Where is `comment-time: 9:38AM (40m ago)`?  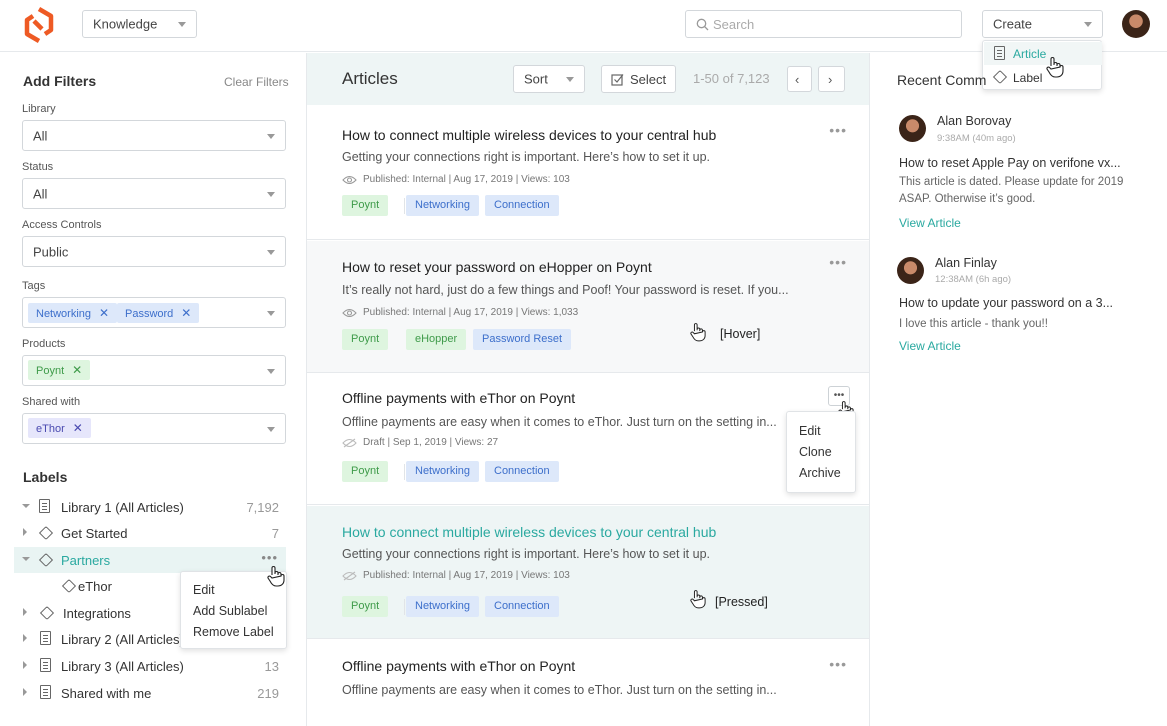 comment-time: 9:38AM (40m ago) is located at coordinates (976, 138).